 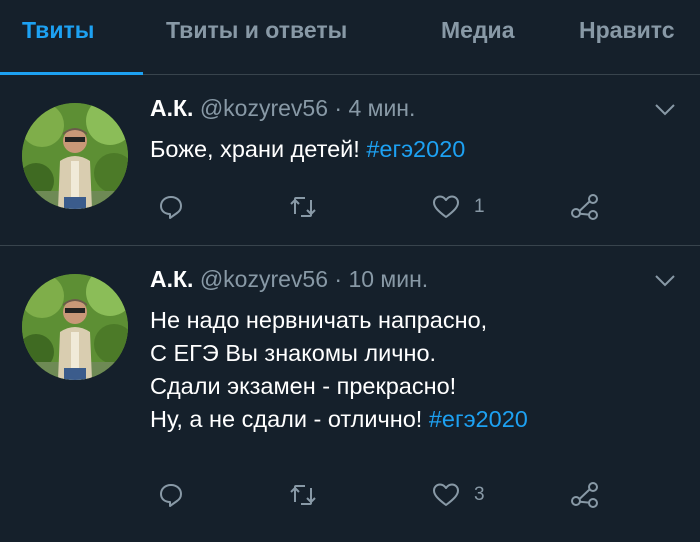 I want to click on like-count: 1, so click(x=479, y=206).